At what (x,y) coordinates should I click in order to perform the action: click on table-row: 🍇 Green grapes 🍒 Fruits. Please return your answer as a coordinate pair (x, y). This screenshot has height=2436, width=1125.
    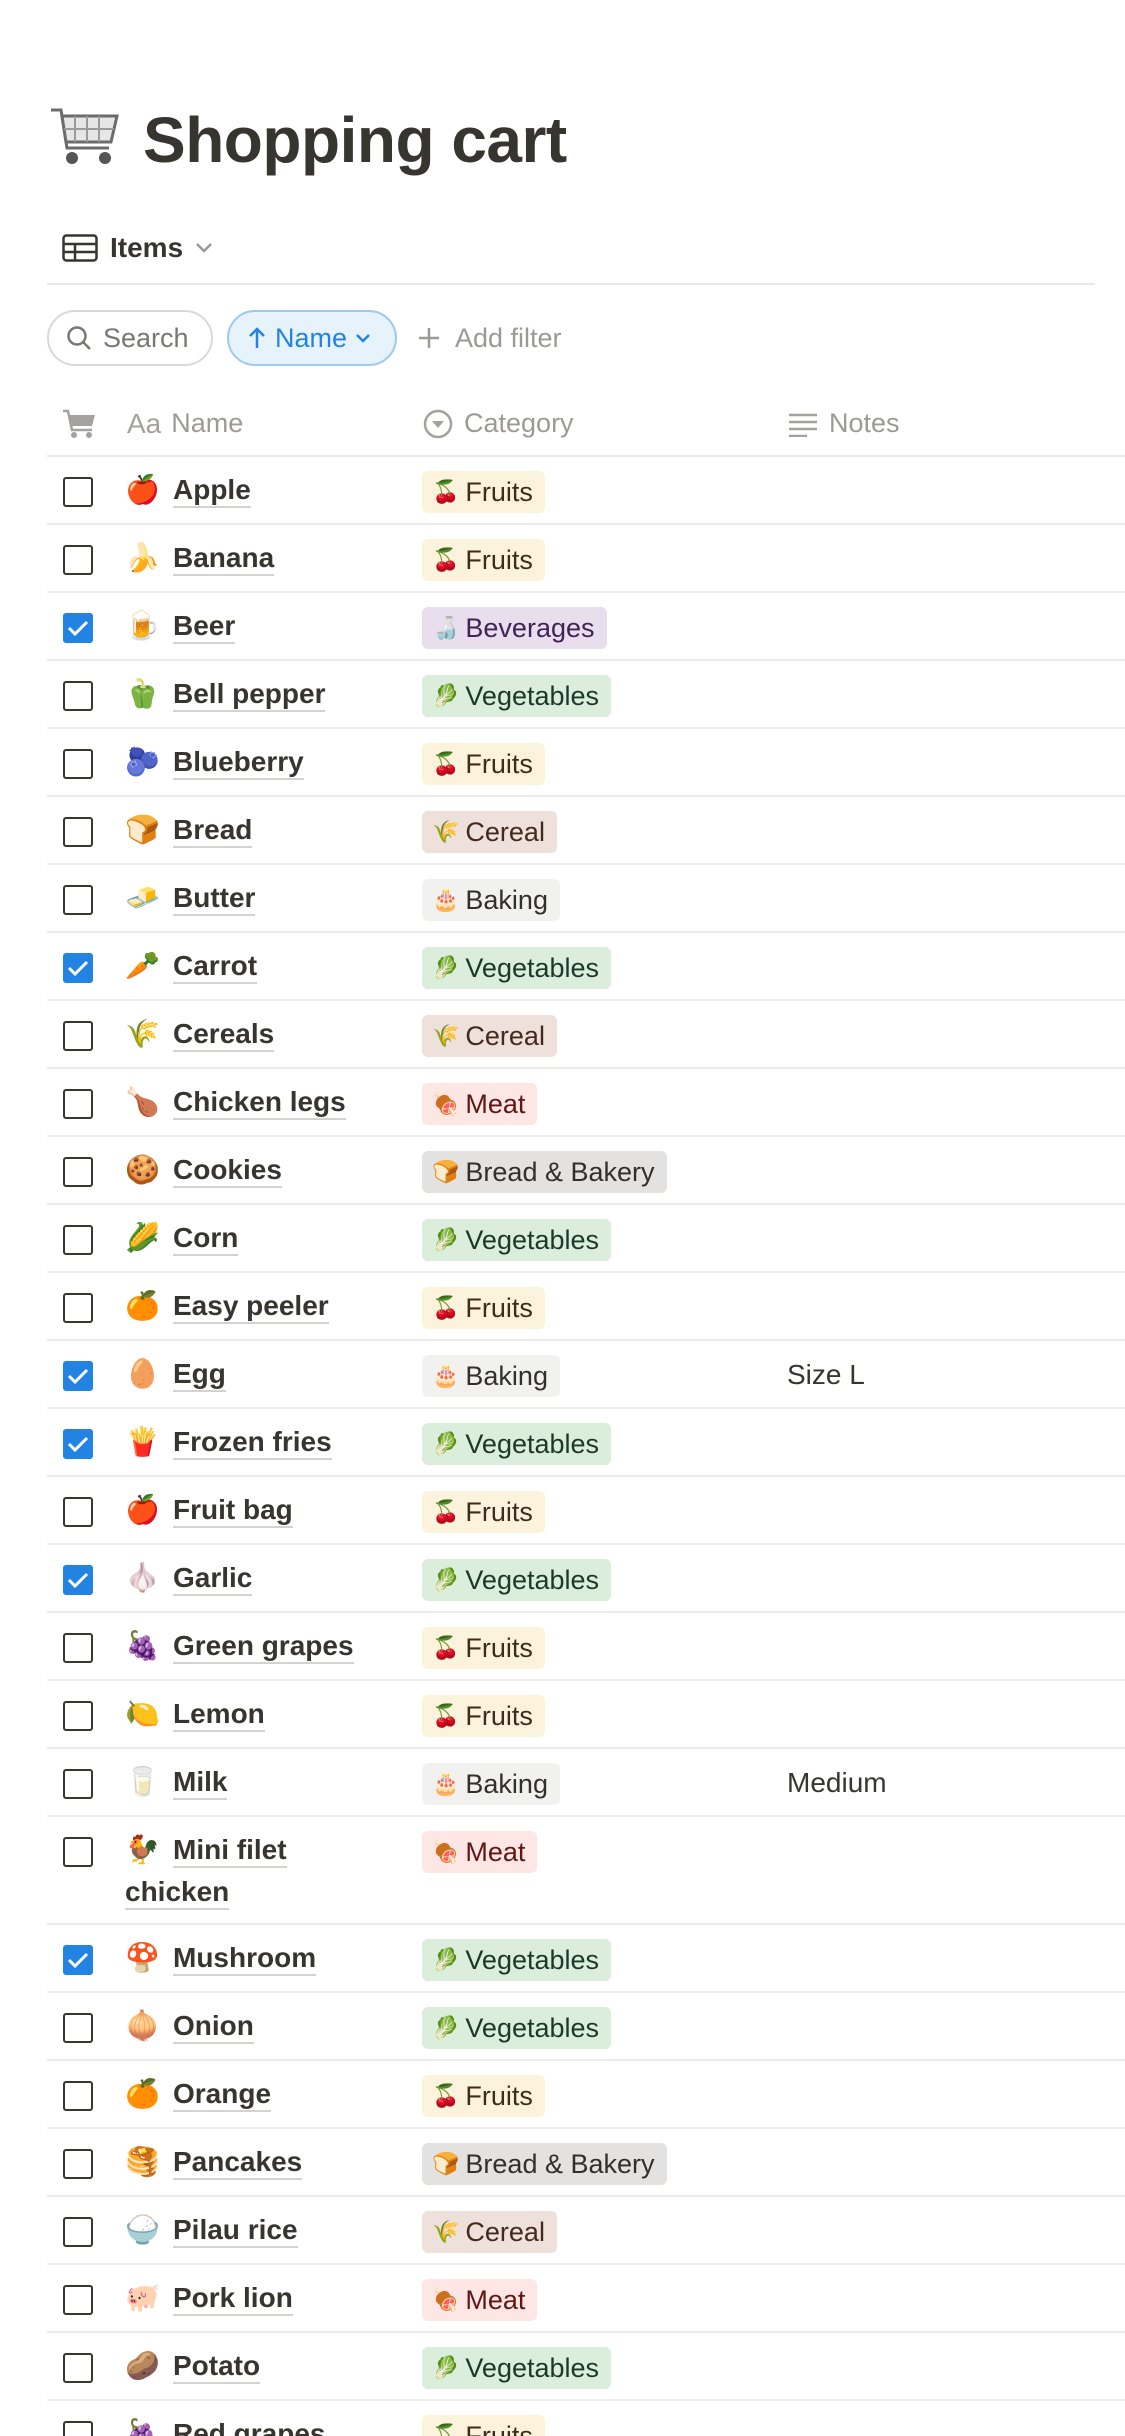
    Looking at the image, I should click on (586, 1647).